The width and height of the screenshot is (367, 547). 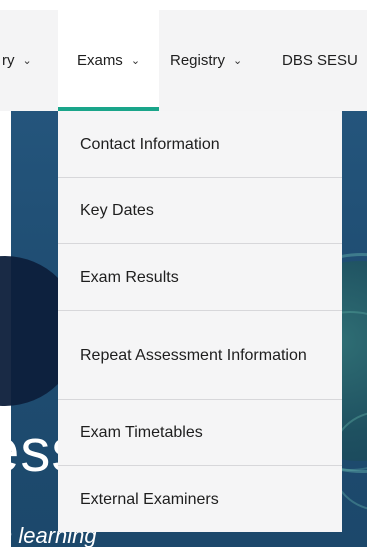 What do you see at coordinates (200, 277) in the screenshot?
I see `menu-item-exam-results: Exam Results` at bounding box center [200, 277].